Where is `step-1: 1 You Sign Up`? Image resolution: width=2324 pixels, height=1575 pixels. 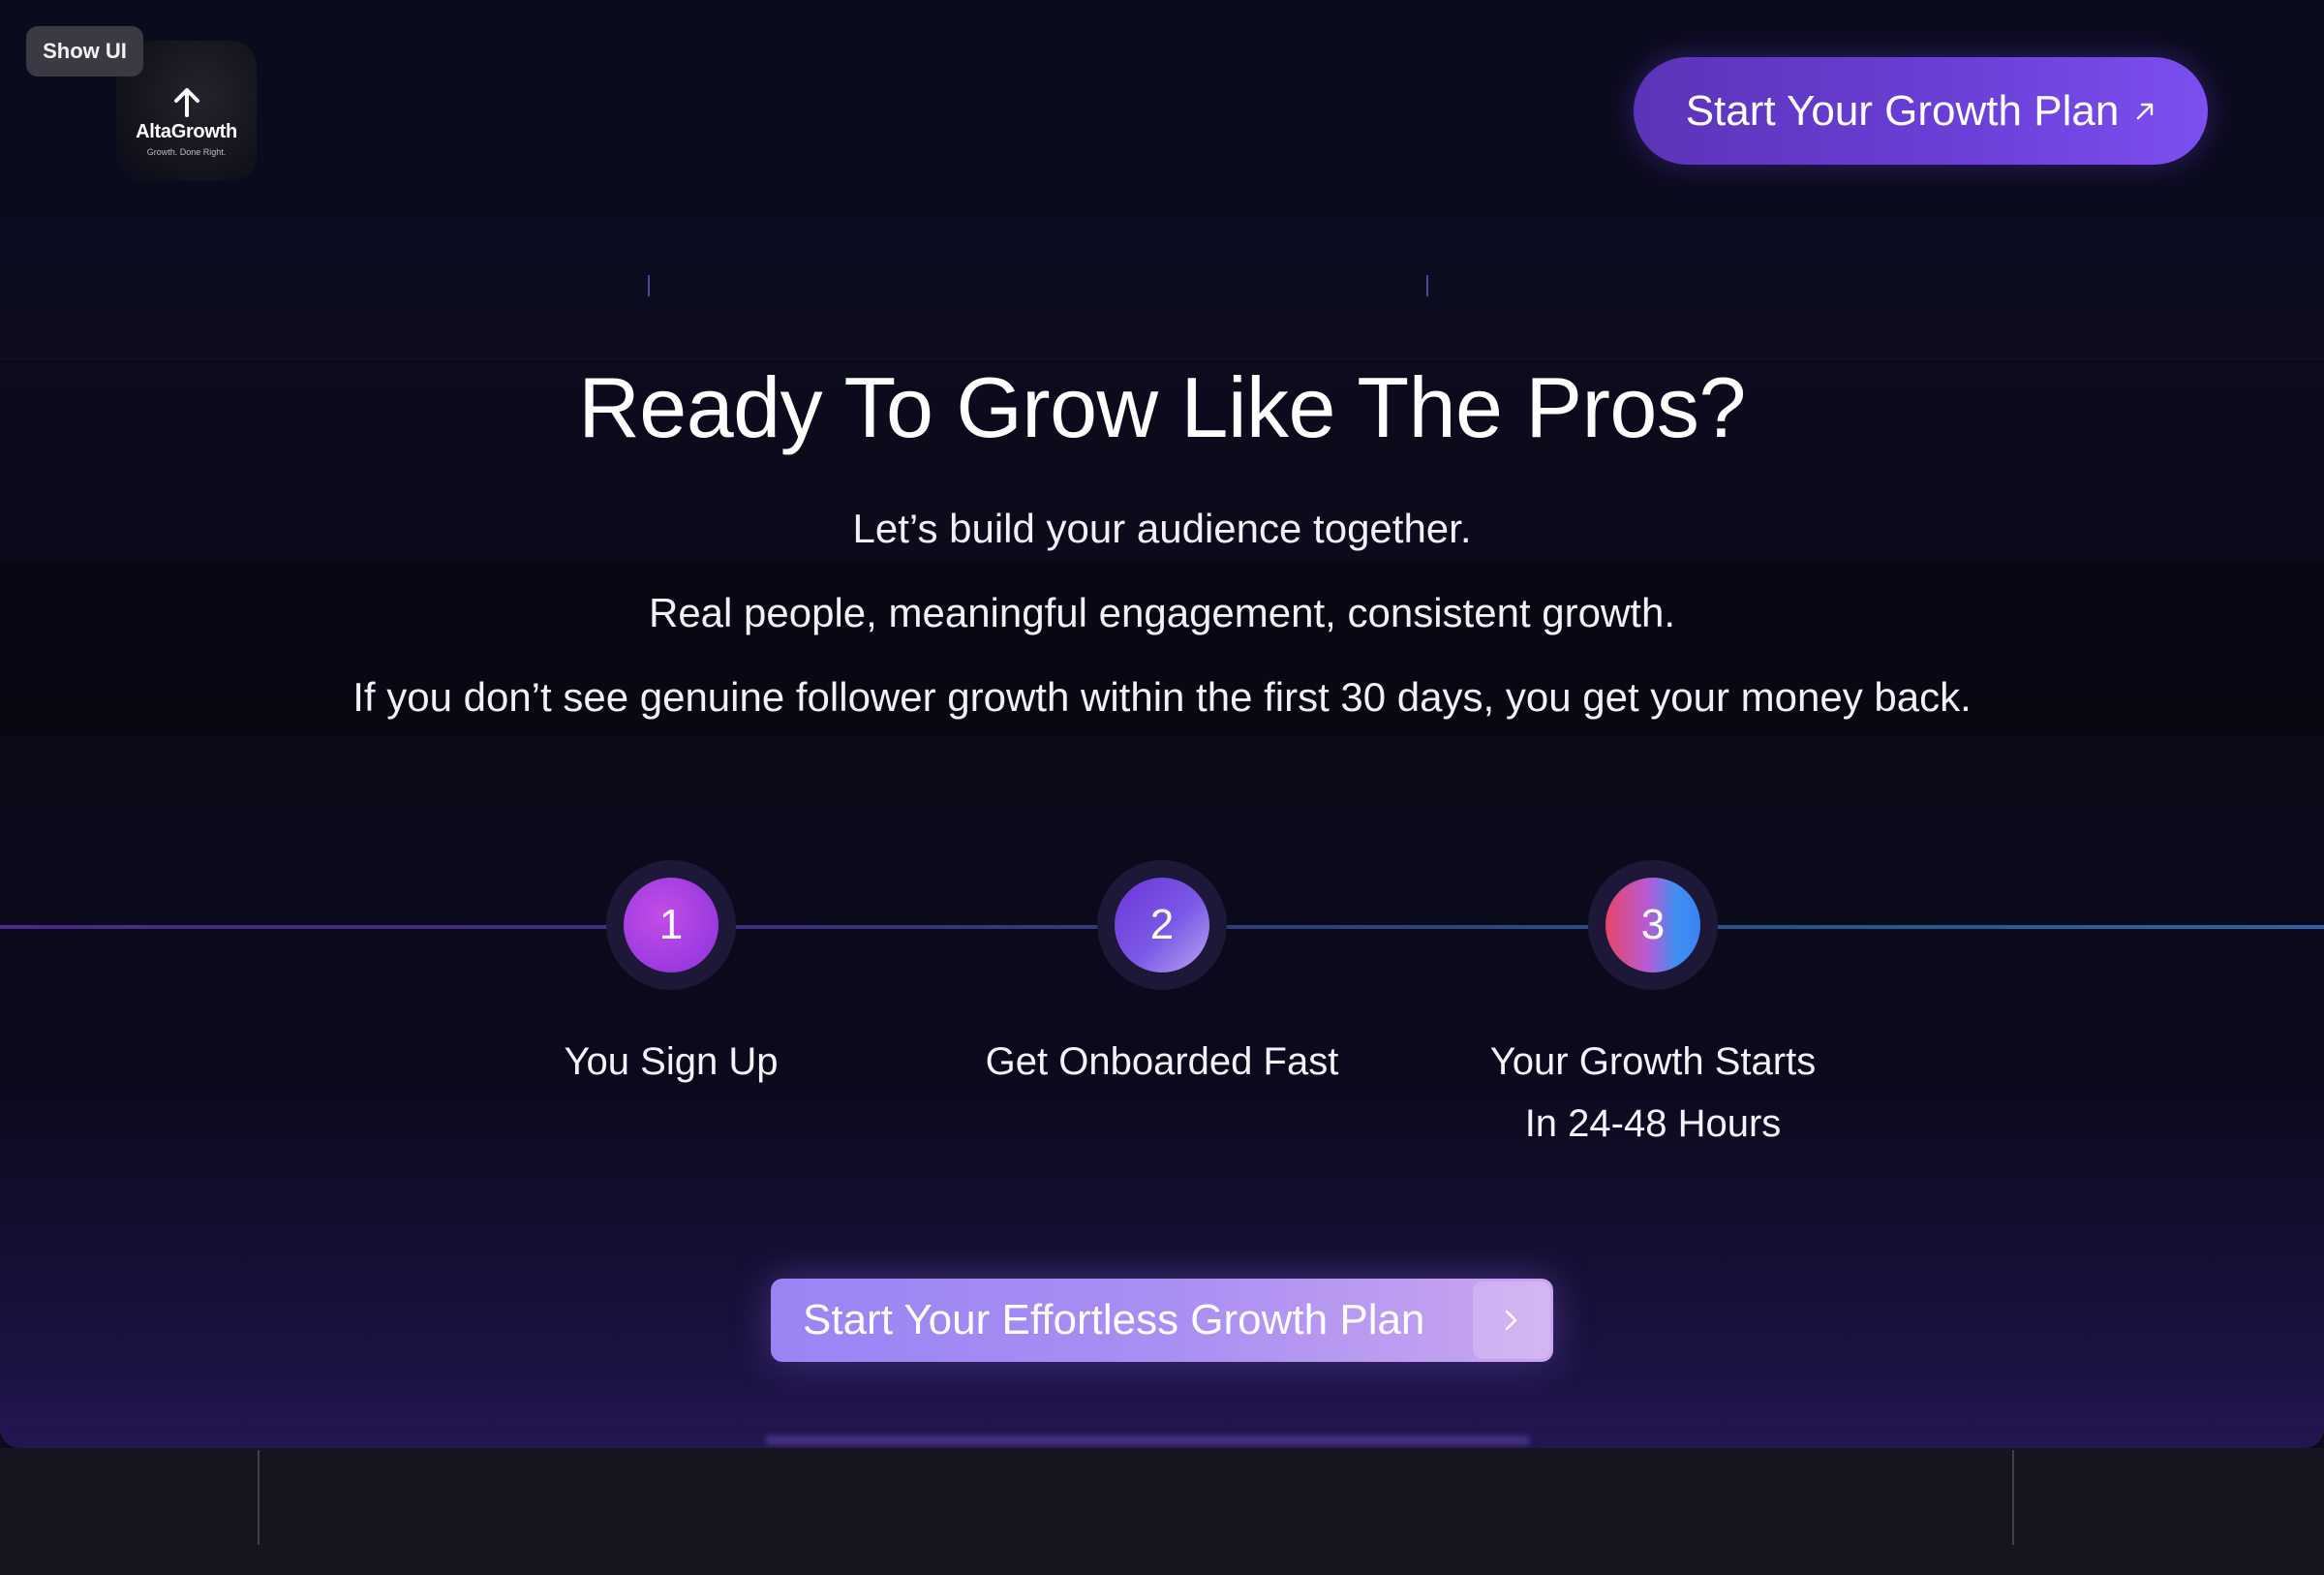
step-1: 1 You Sign Up is located at coordinates (671, 976).